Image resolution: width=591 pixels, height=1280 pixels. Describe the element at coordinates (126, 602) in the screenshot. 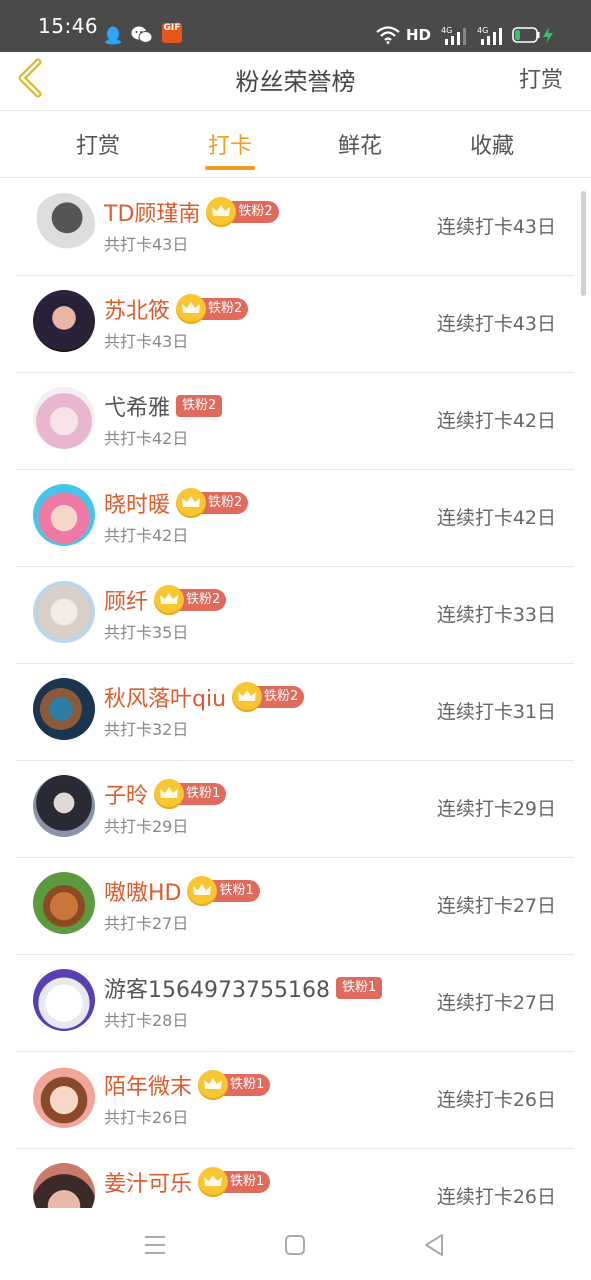

I see `fan-name: 顾纤` at that location.